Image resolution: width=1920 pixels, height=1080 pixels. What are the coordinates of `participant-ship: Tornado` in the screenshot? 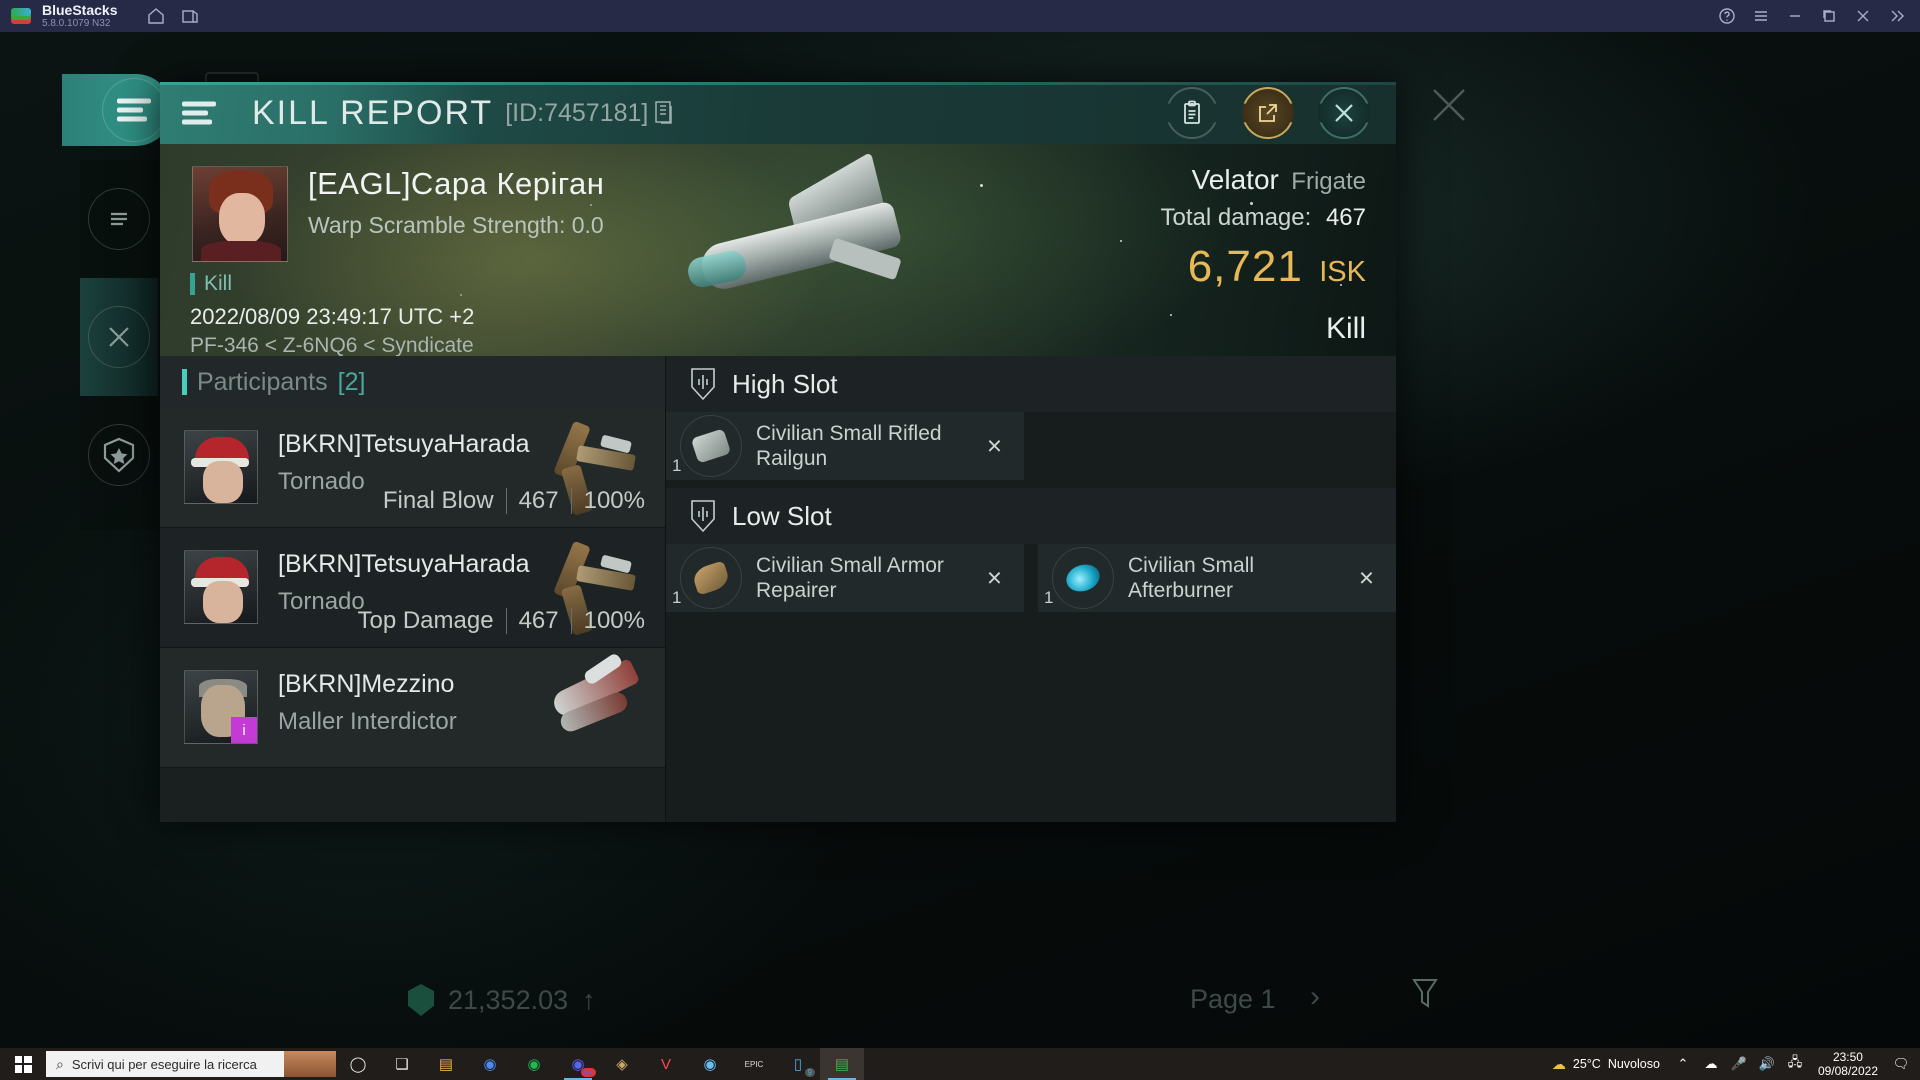 It's located at (321, 601).